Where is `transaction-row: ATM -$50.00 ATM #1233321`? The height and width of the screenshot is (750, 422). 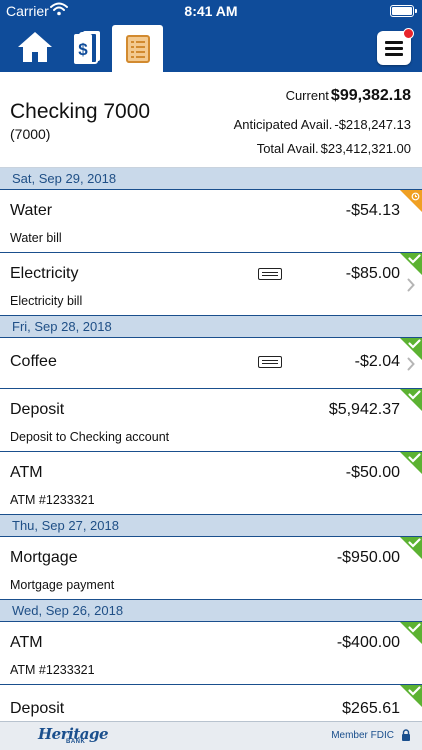 transaction-row: ATM -$50.00 ATM #1233321 is located at coordinates (211, 483).